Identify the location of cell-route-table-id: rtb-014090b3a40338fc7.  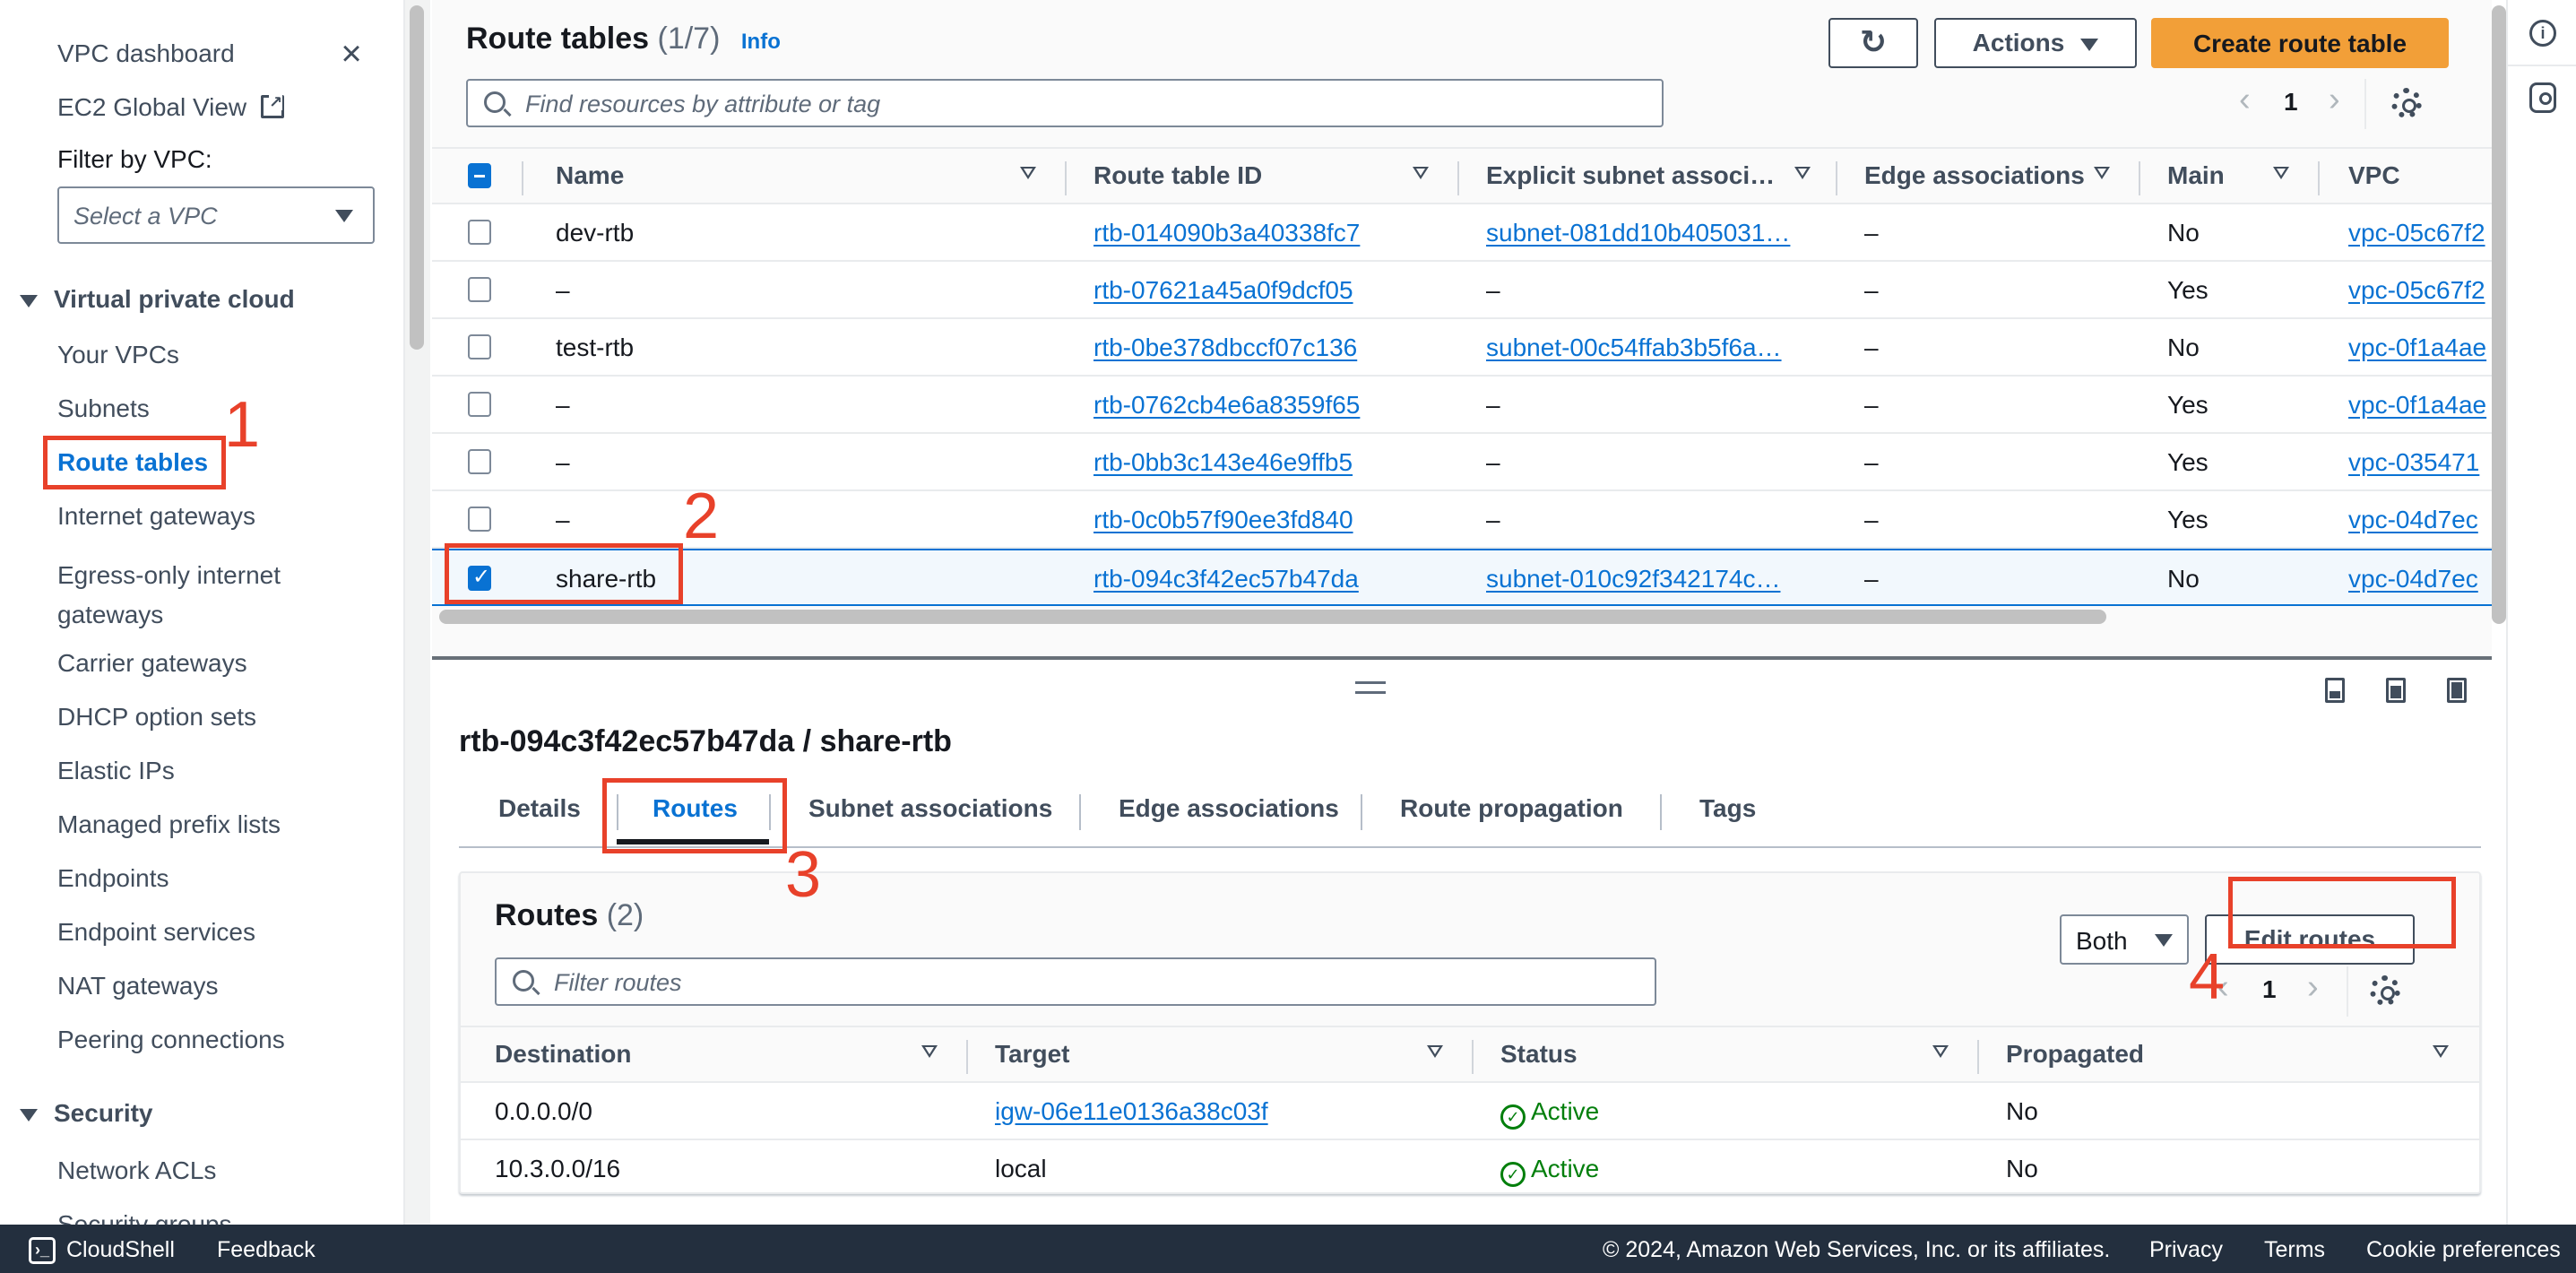
(1227, 233).